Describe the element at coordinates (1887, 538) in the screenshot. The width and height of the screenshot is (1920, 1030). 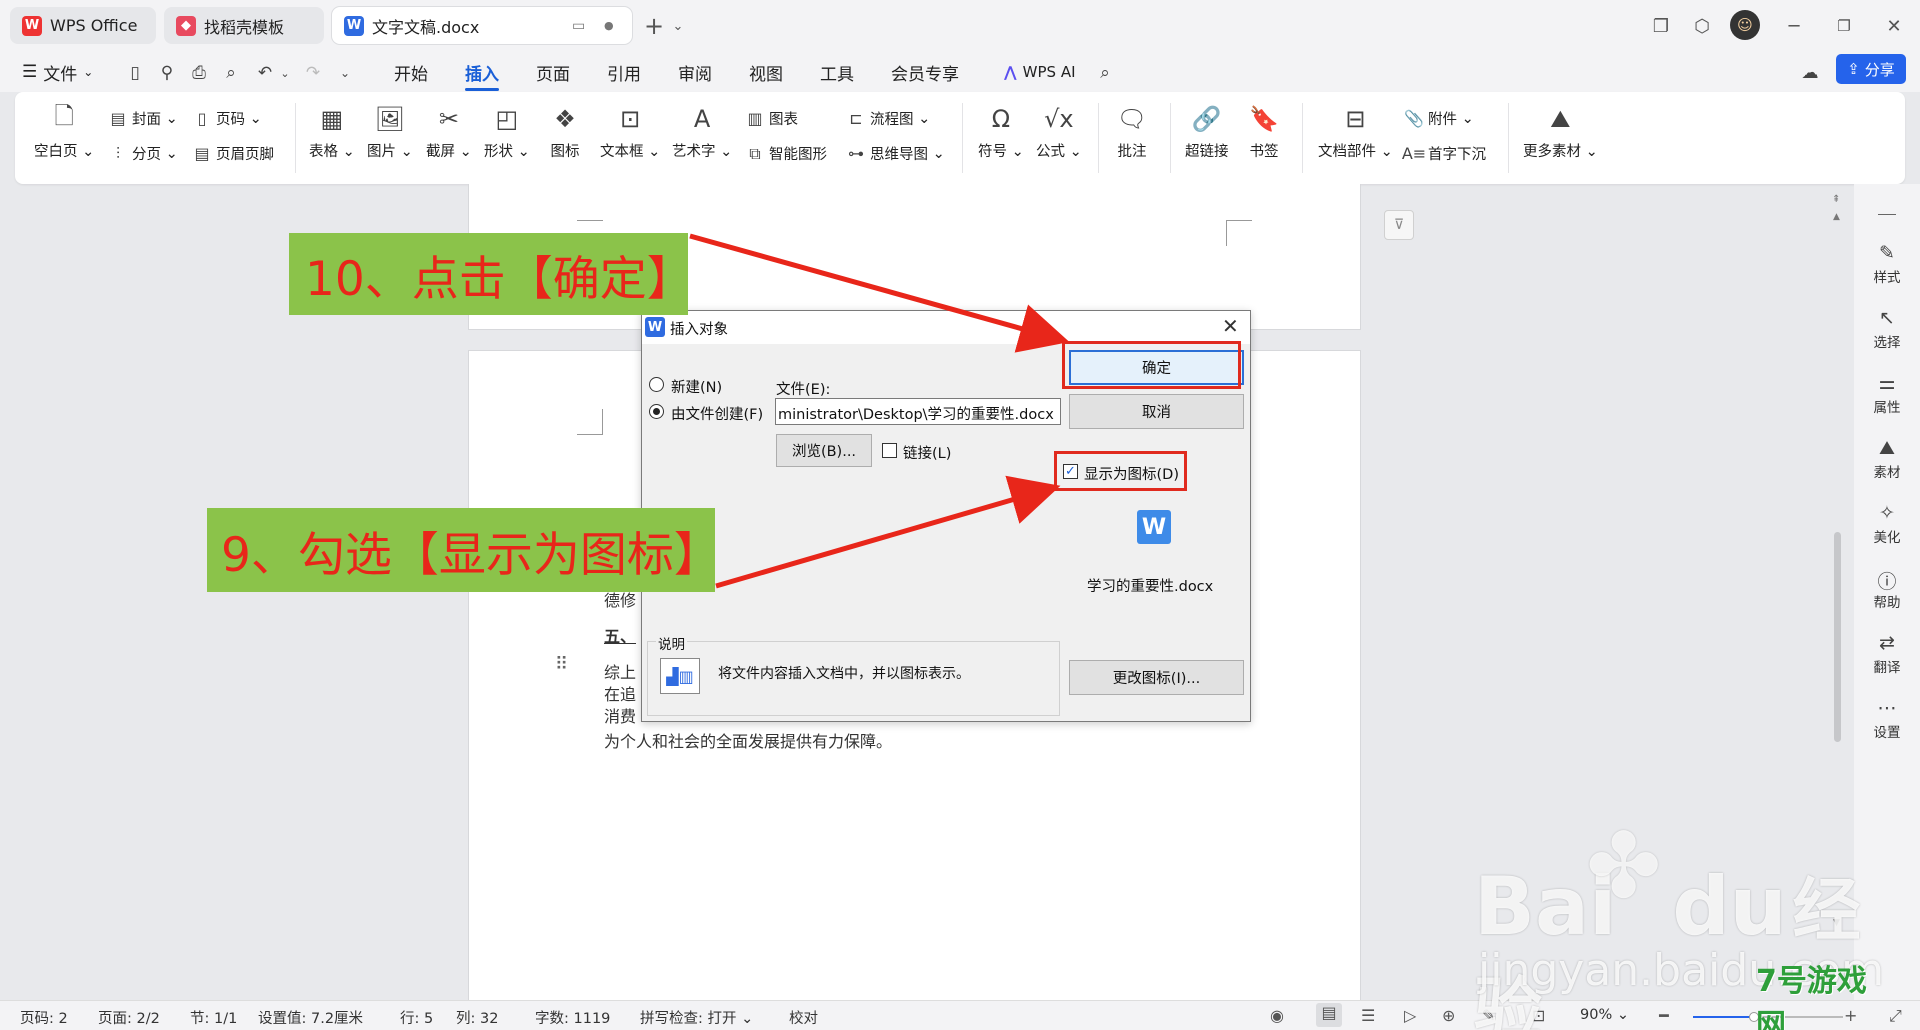
I see `sidebar-label: 美化` at that location.